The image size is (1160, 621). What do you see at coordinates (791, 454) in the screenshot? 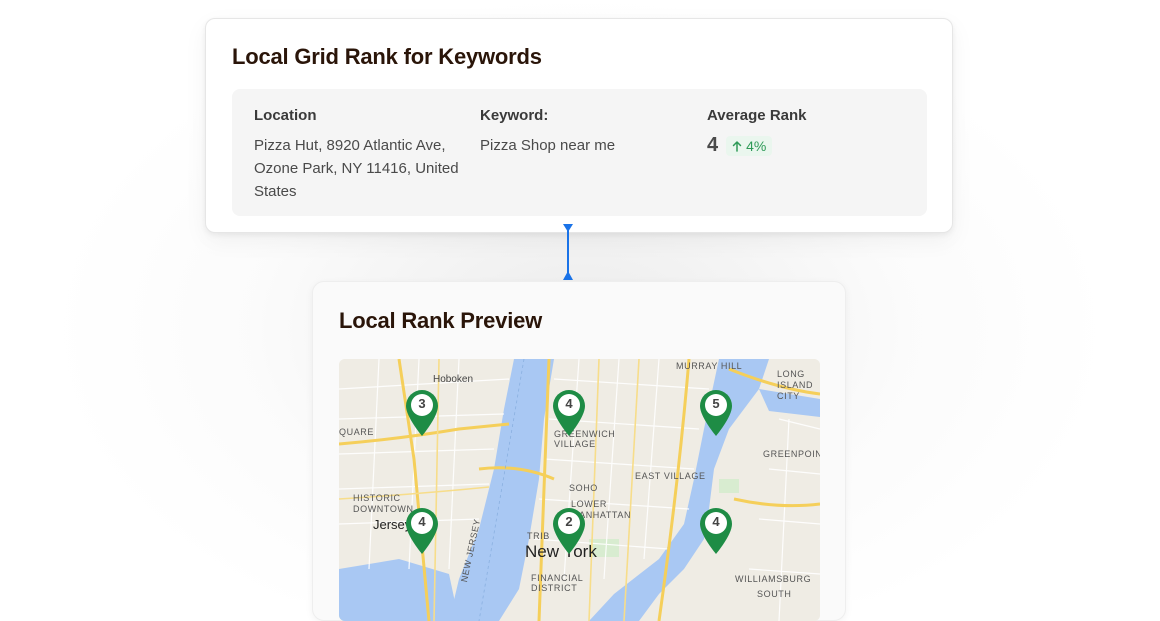
I see `map-label-greenpoint: GREENPOIN` at bounding box center [791, 454].